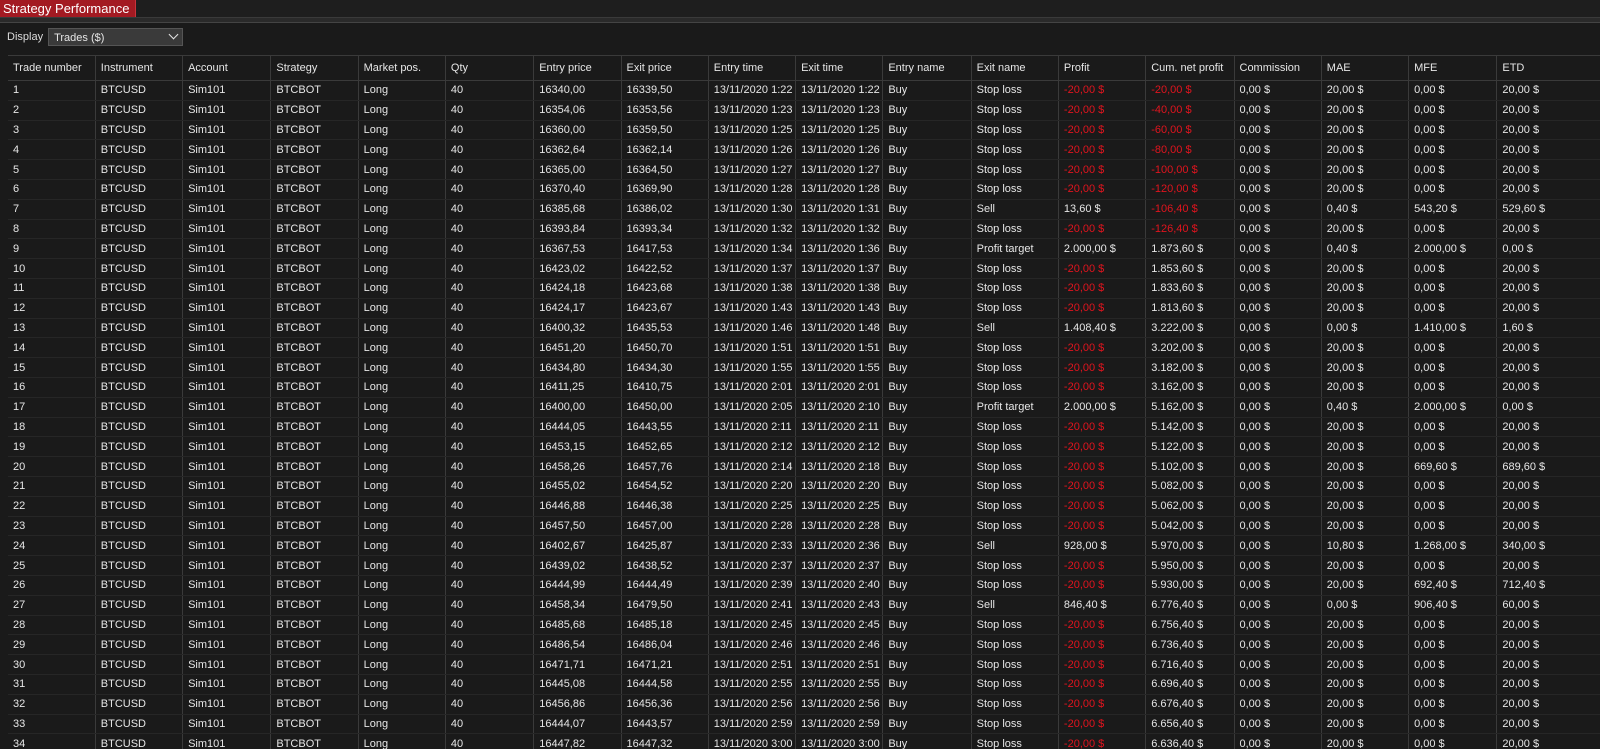 This screenshot has width=1600, height=749. What do you see at coordinates (577, 90) in the screenshot?
I see `table-cell: 16340,00` at bounding box center [577, 90].